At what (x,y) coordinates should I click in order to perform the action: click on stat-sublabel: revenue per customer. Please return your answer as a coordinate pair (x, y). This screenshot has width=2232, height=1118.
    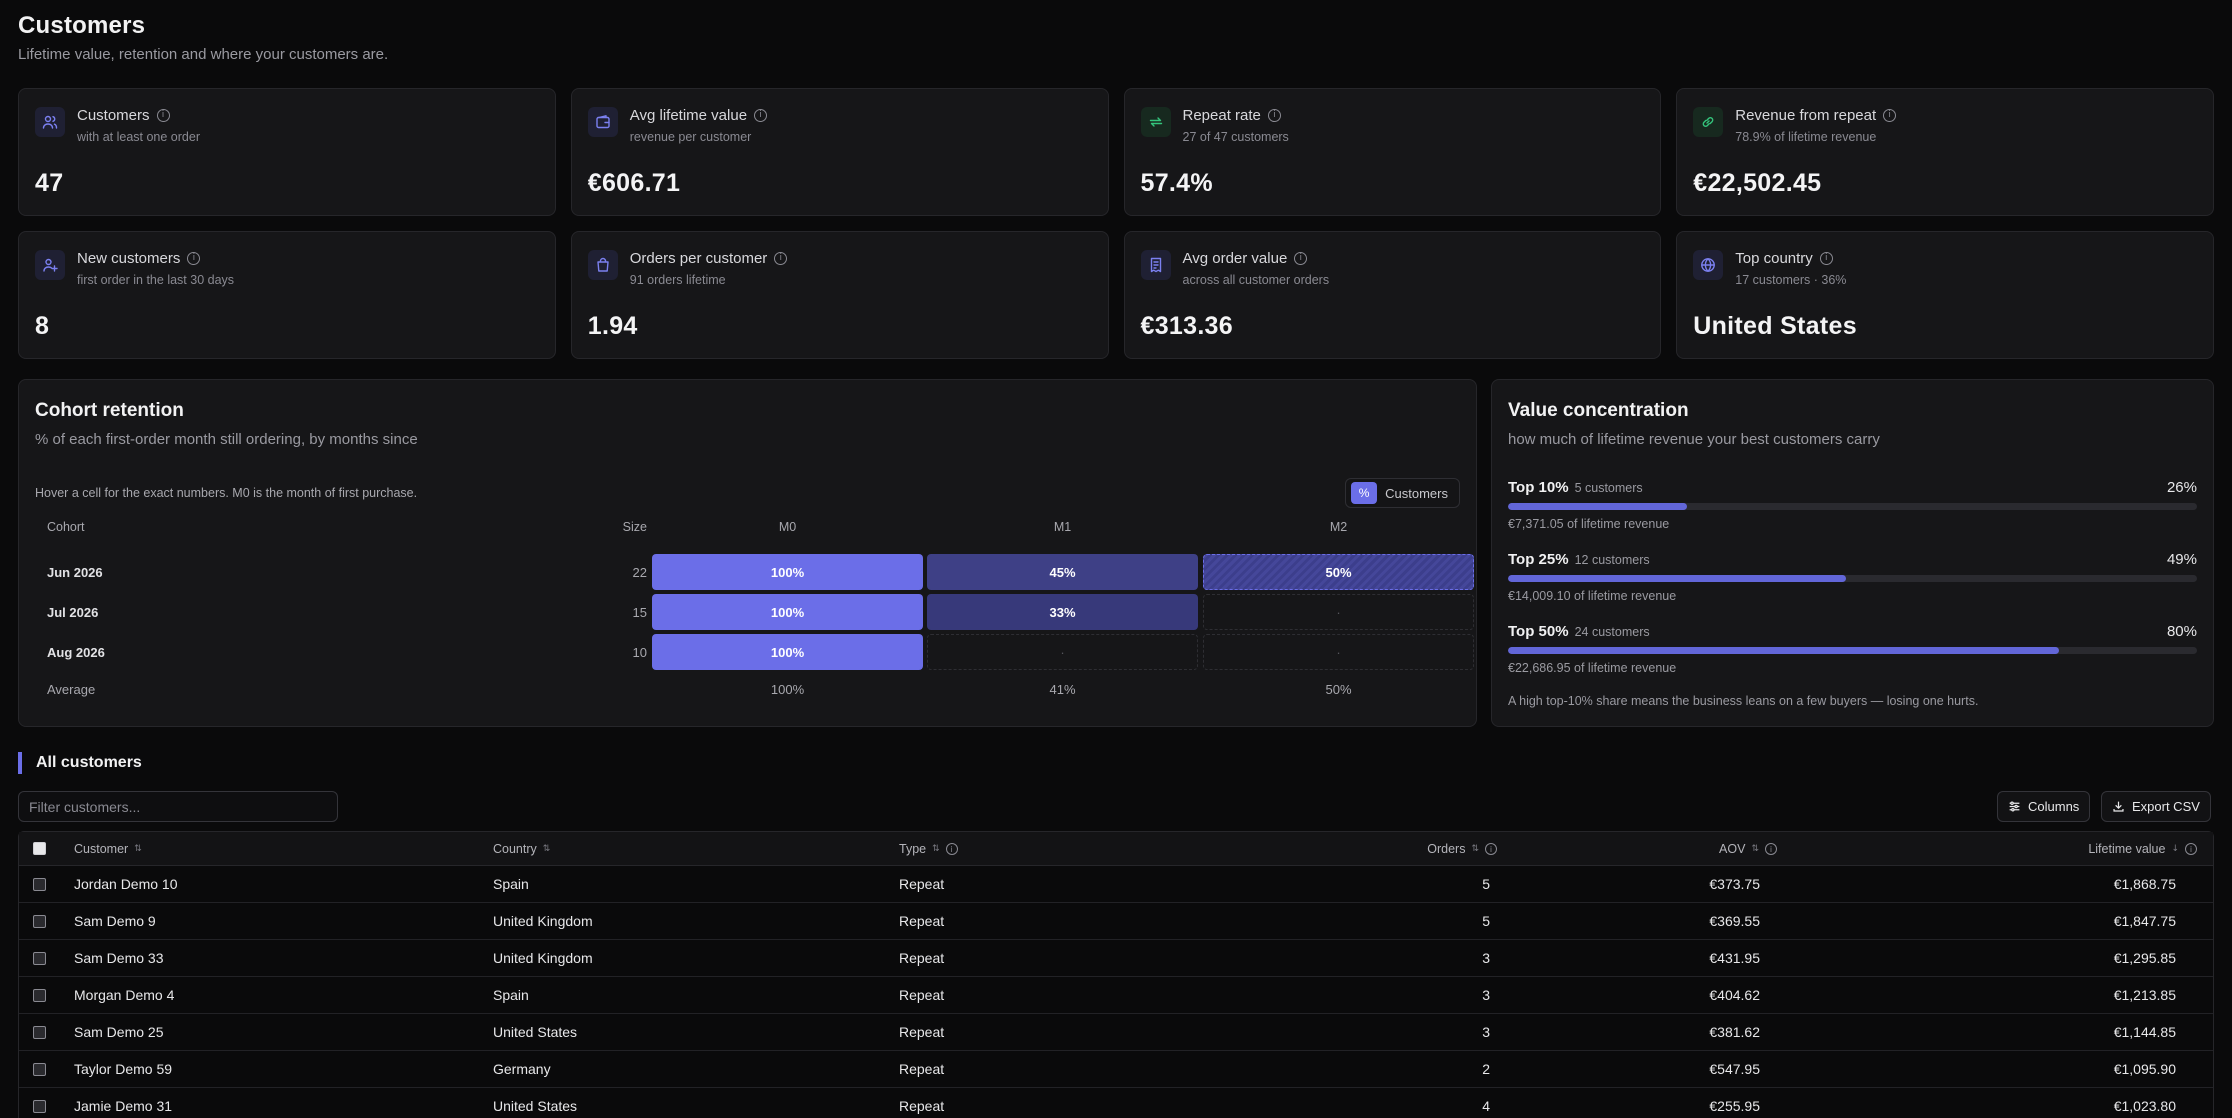
    Looking at the image, I should click on (690, 137).